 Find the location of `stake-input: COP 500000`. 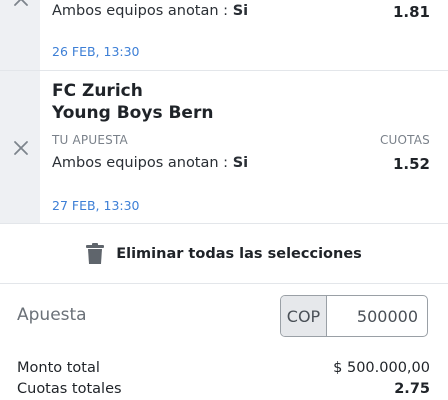

stake-input: COP 500000 is located at coordinates (354, 316).